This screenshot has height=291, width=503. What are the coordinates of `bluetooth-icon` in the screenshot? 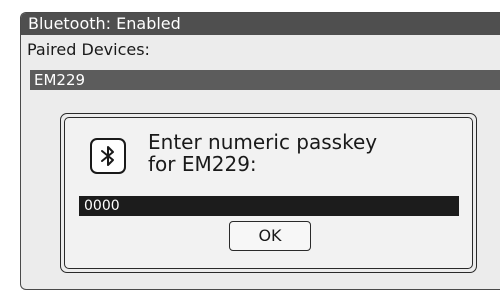 It's located at (108, 156).